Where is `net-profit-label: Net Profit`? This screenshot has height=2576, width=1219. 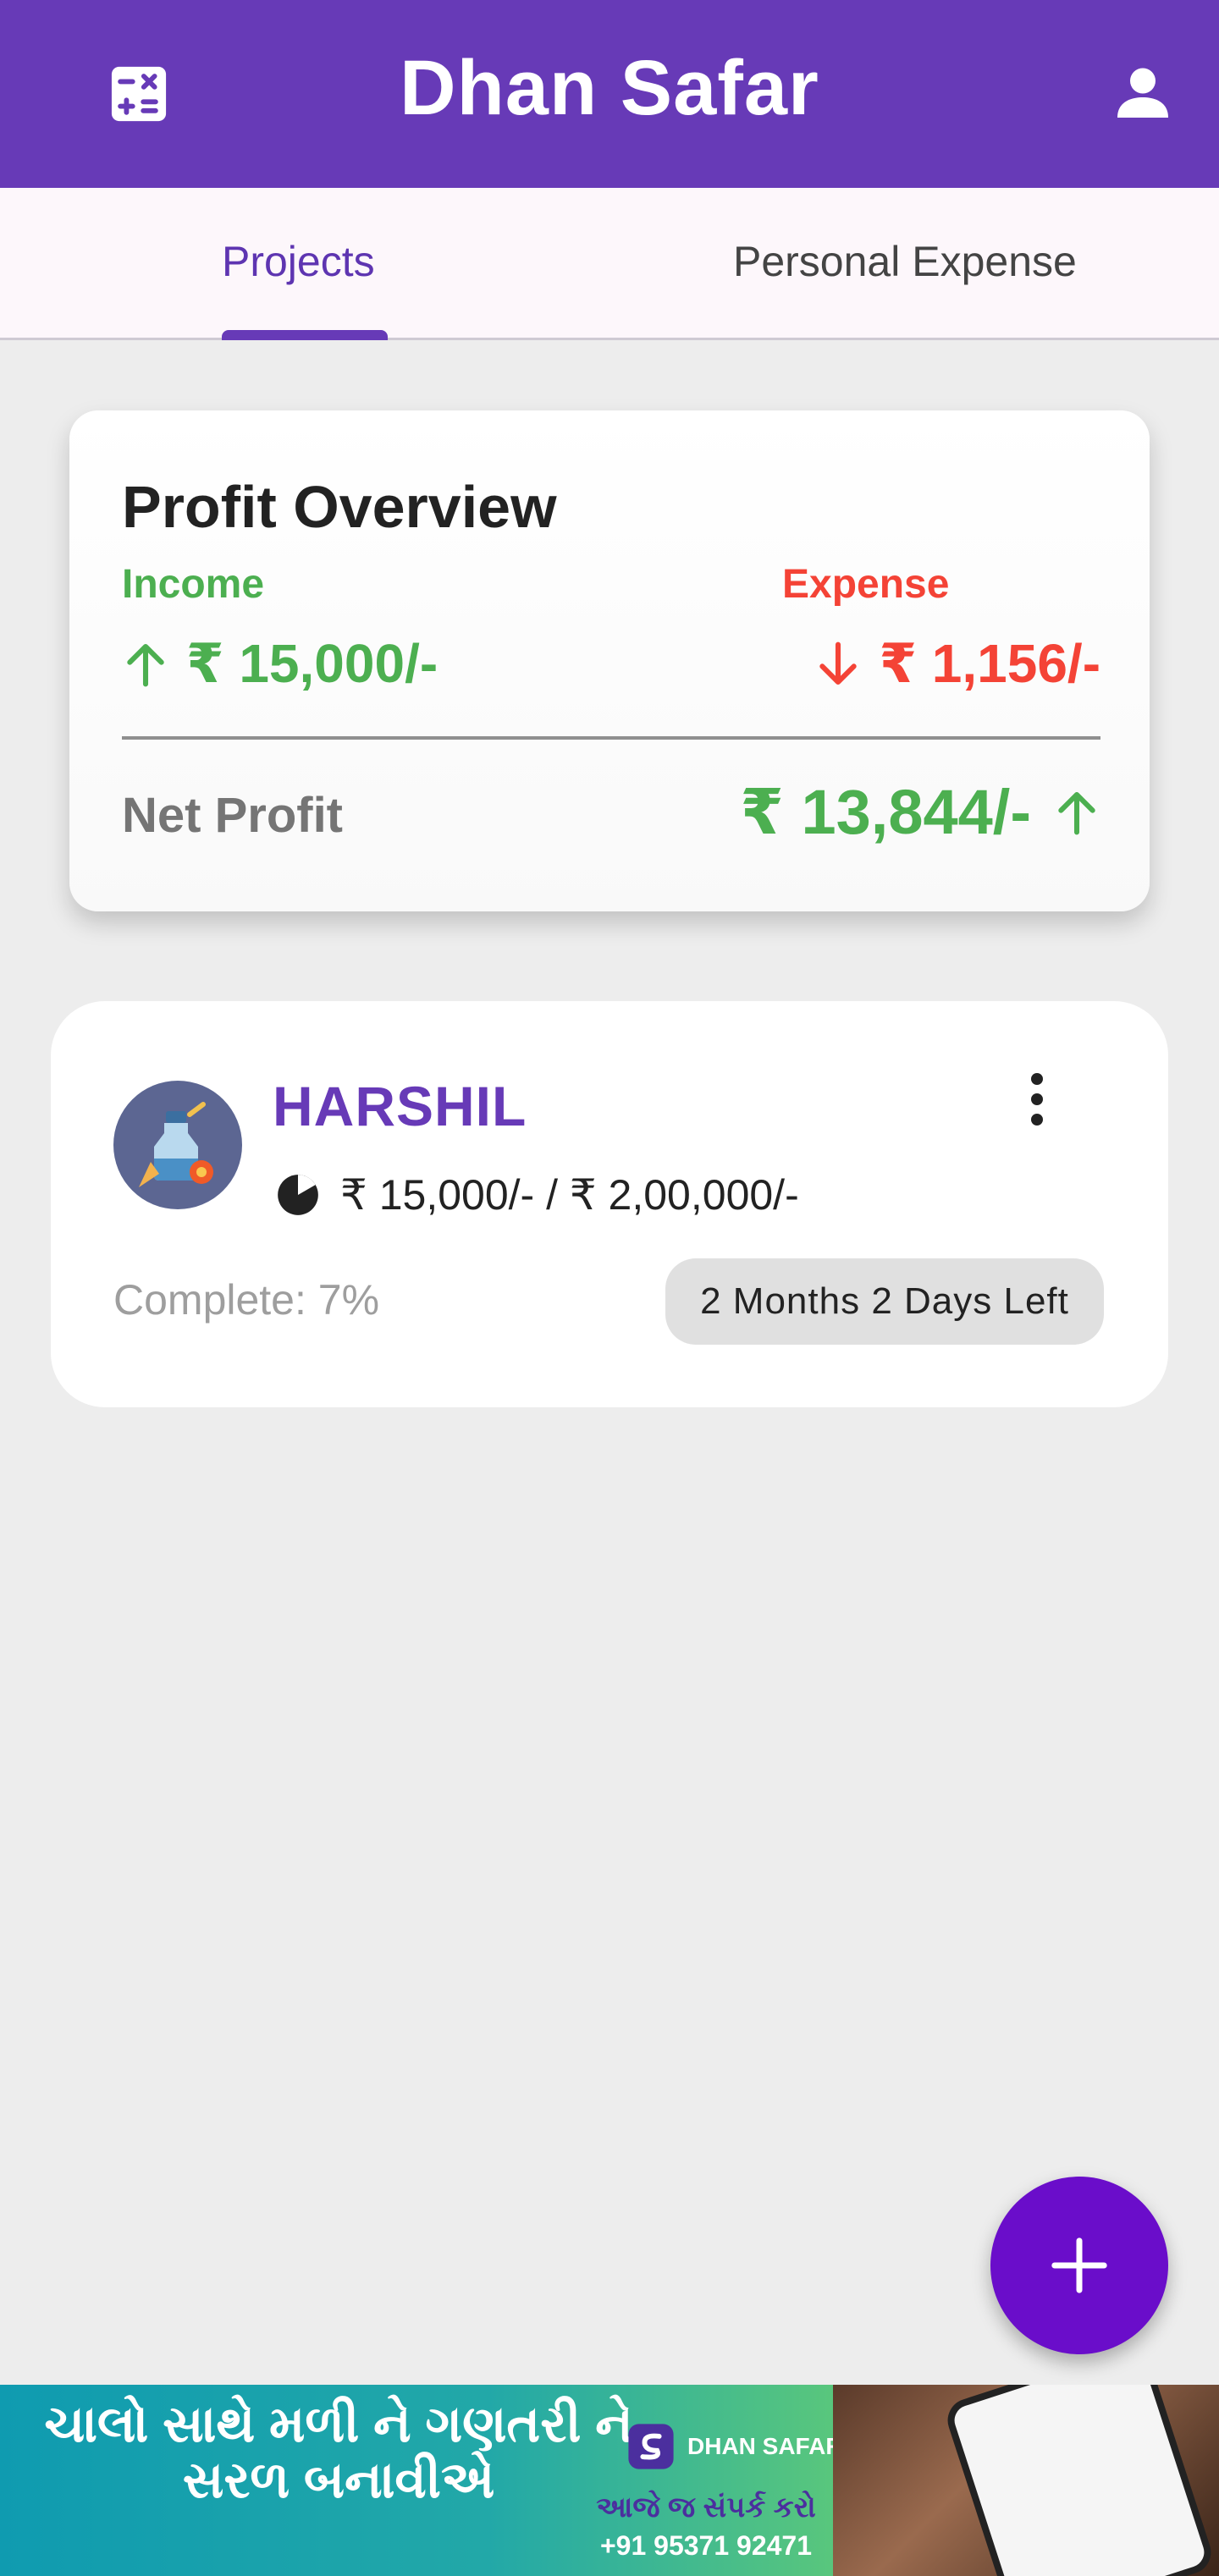 net-profit-label: Net Profit is located at coordinates (232, 815).